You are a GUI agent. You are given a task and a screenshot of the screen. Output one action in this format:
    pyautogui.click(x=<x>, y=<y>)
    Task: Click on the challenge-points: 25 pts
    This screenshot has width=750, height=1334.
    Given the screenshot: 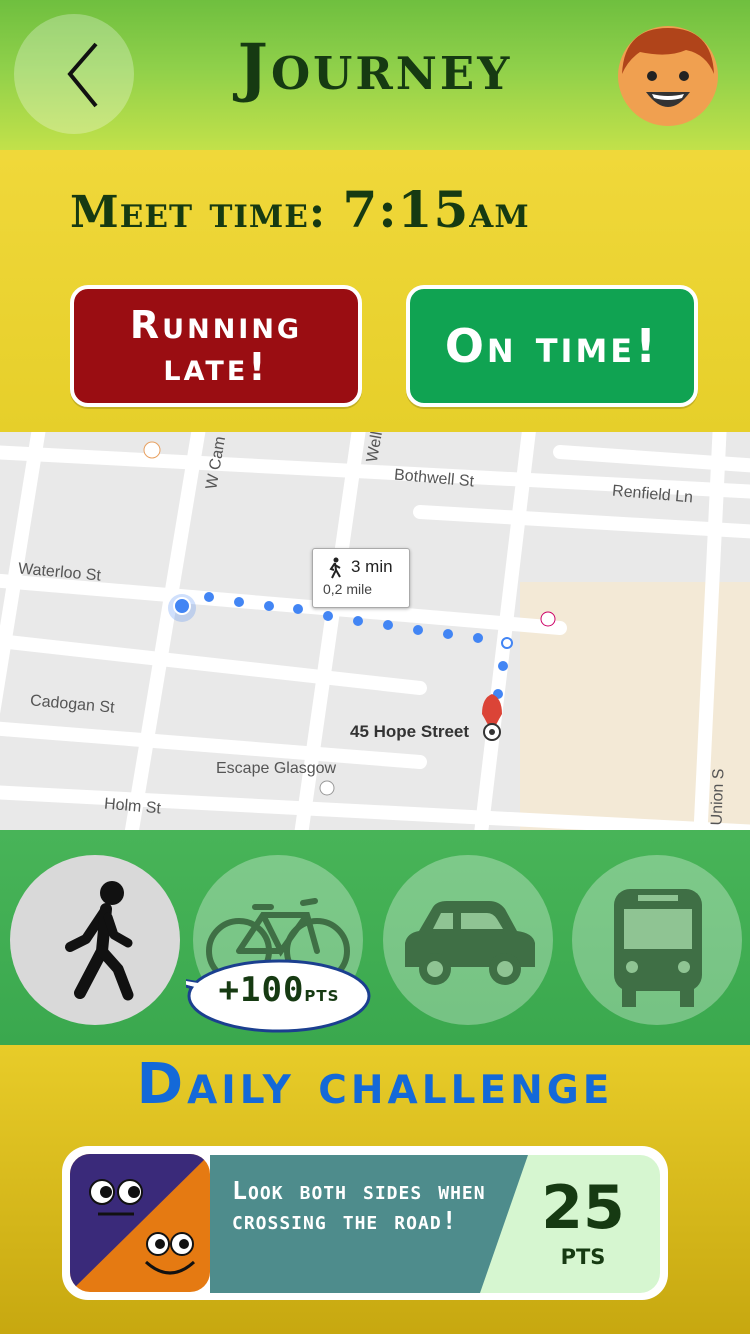 What is the action you would take?
    pyautogui.click(x=583, y=1223)
    